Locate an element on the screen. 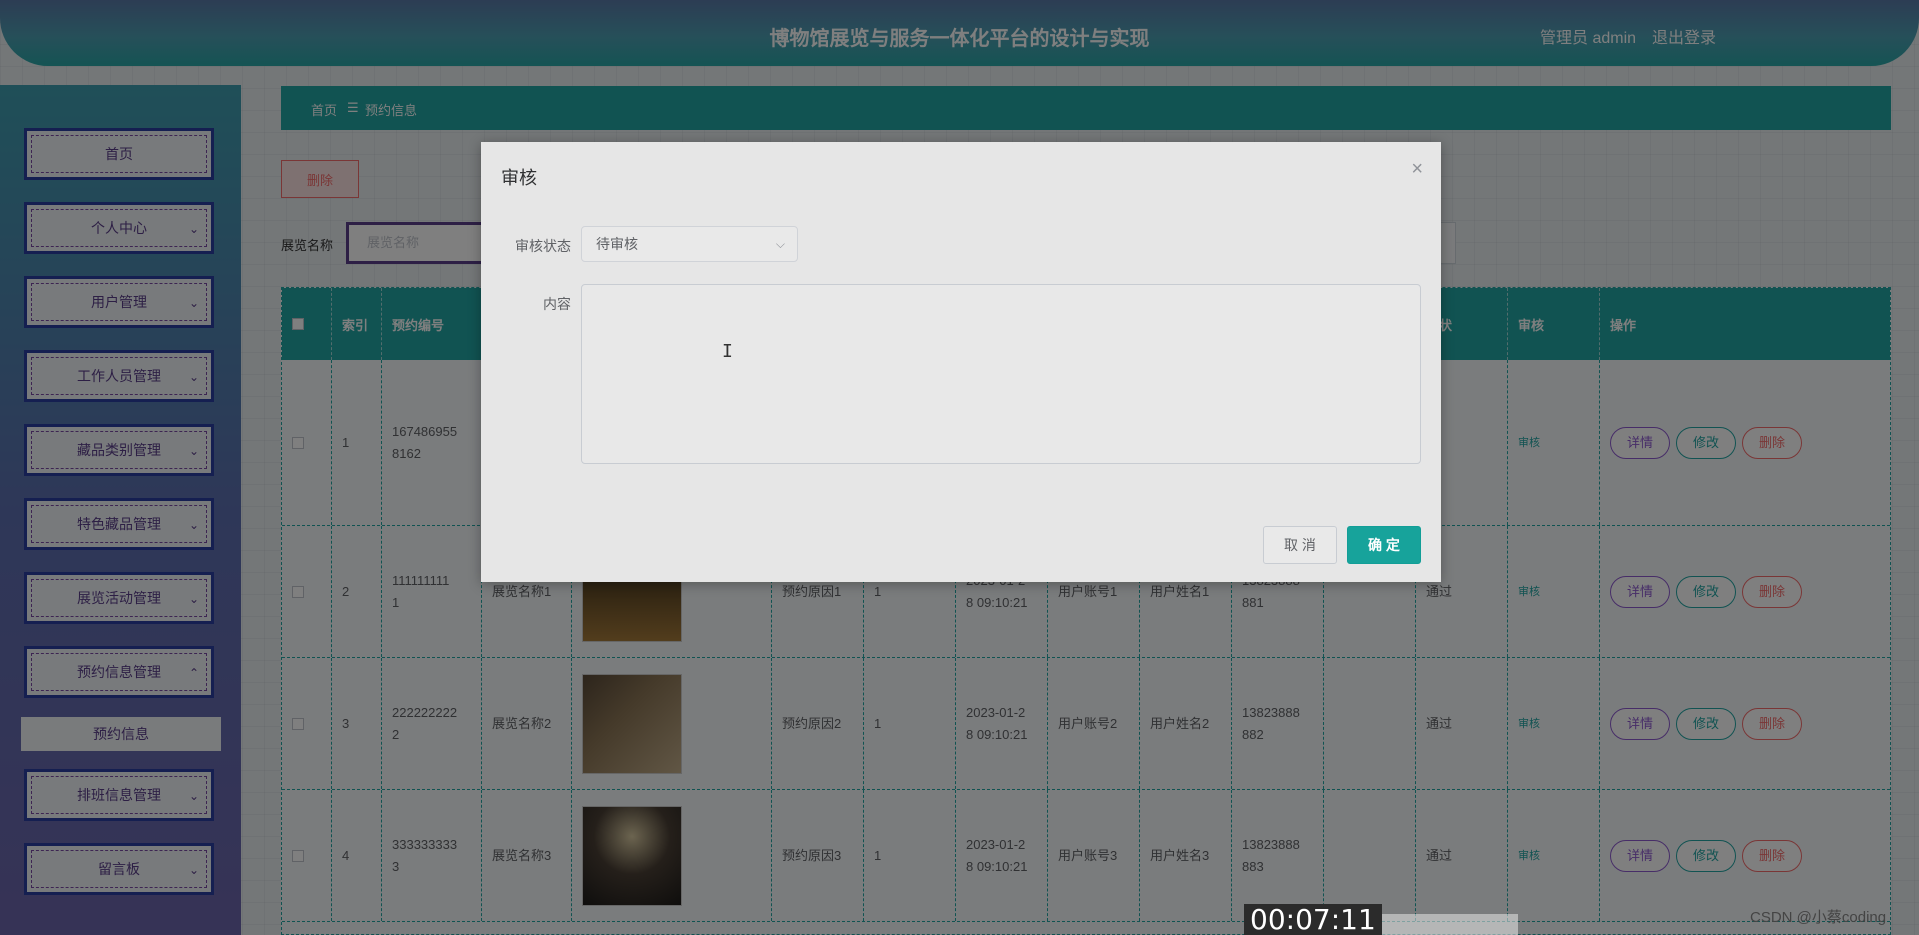  confirm-button: 确 定 is located at coordinates (1384, 545).